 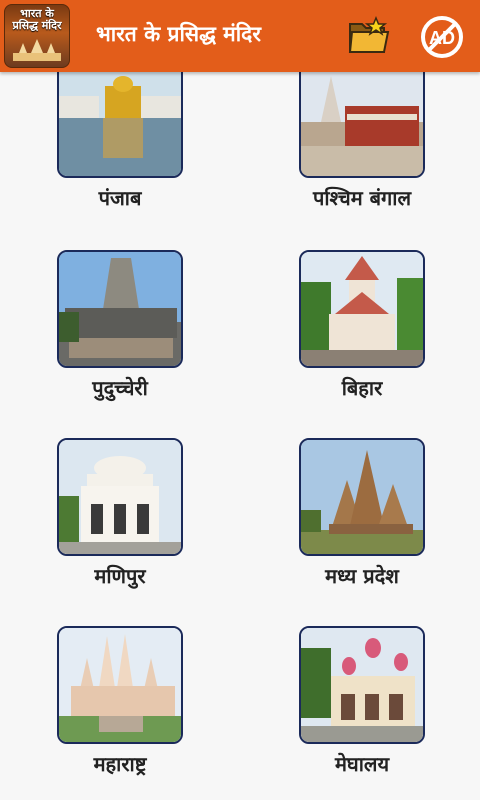 What do you see at coordinates (120, 764) in the screenshot?
I see `state-label: महाराष्ट्र` at bounding box center [120, 764].